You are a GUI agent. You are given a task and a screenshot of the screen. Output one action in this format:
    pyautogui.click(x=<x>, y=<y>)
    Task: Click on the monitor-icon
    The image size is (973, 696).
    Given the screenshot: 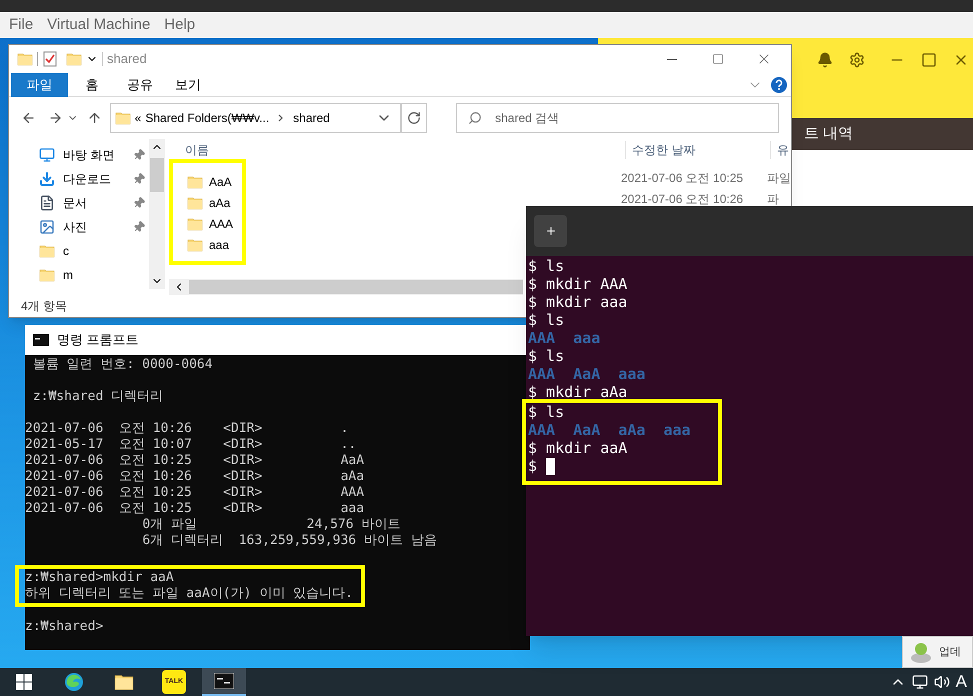 What is the action you would take?
    pyautogui.click(x=47, y=155)
    